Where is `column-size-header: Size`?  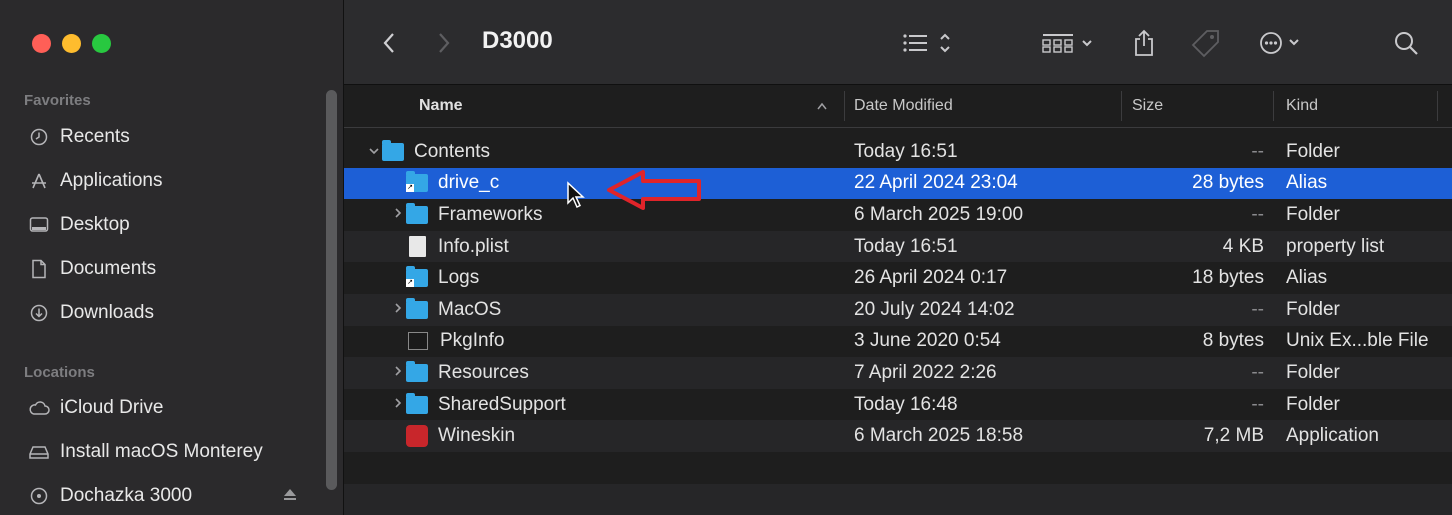 column-size-header: Size is located at coordinates (1147, 106).